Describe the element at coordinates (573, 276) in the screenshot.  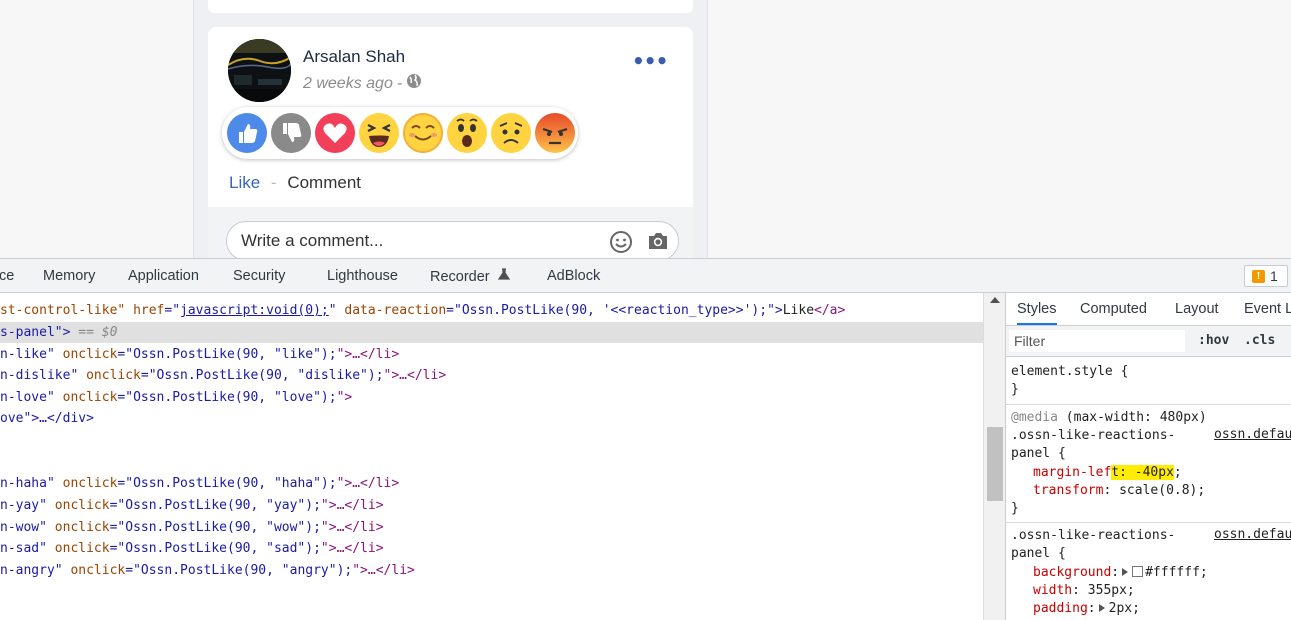
I see `tab-adblock: AdBlock` at that location.